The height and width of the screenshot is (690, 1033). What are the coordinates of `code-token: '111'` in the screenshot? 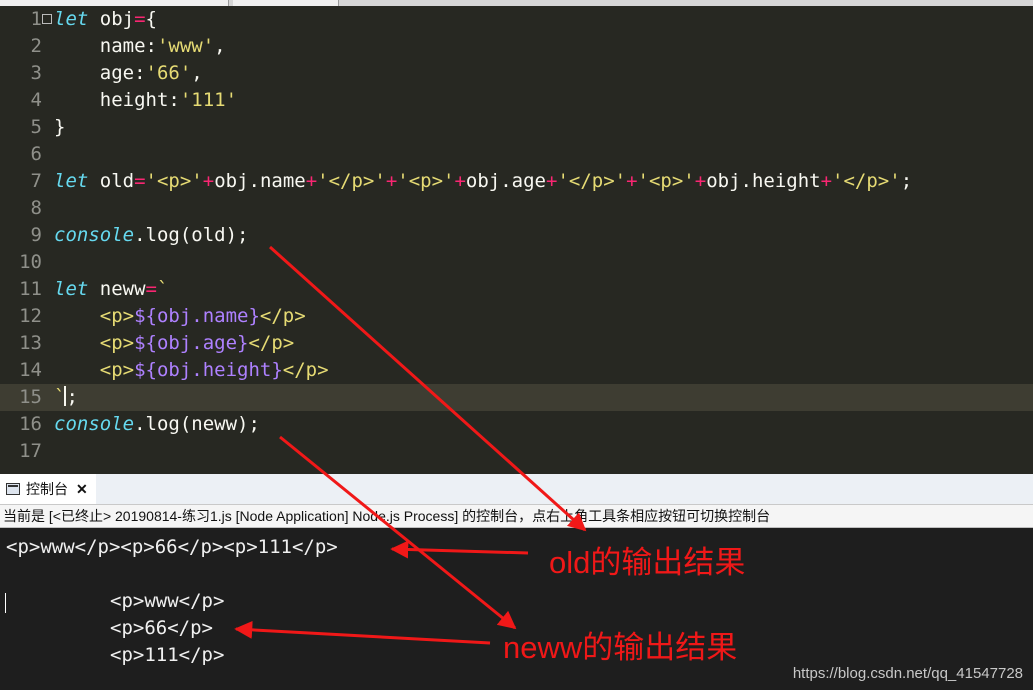 It's located at (208, 100).